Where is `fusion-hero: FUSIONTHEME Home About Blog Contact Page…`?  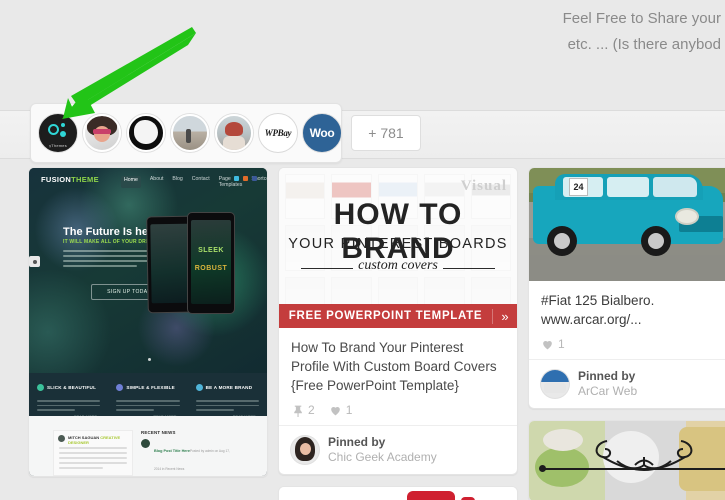
fusion-hero: FUSIONTHEME Home About Blog Contact Page… is located at coordinates (148, 270).